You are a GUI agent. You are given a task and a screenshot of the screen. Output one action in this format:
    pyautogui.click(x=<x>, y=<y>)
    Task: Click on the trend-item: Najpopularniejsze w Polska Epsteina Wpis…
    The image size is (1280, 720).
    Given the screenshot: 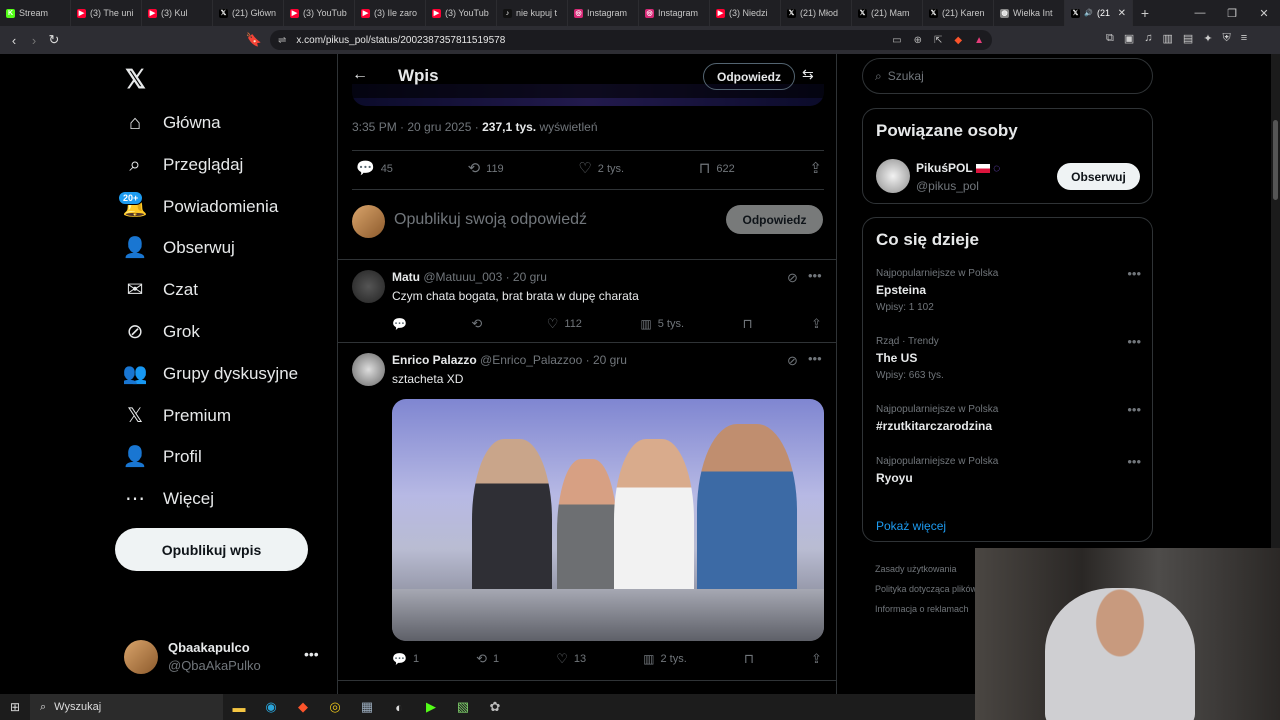 What is the action you would take?
    pyautogui.click(x=1008, y=289)
    